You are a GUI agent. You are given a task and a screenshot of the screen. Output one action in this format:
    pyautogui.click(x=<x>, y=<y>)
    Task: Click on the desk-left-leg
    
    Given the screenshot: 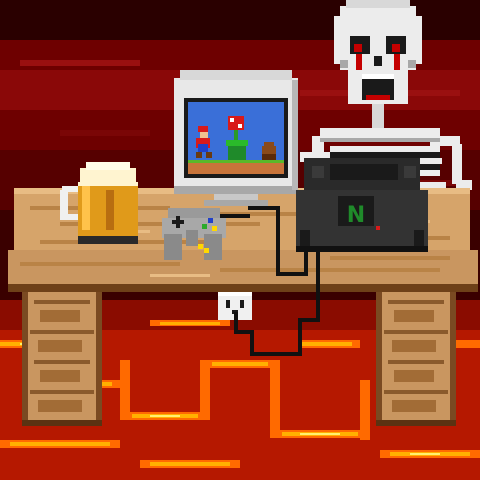 What is the action you would take?
    pyautogui.click(x=62, y=355)
    